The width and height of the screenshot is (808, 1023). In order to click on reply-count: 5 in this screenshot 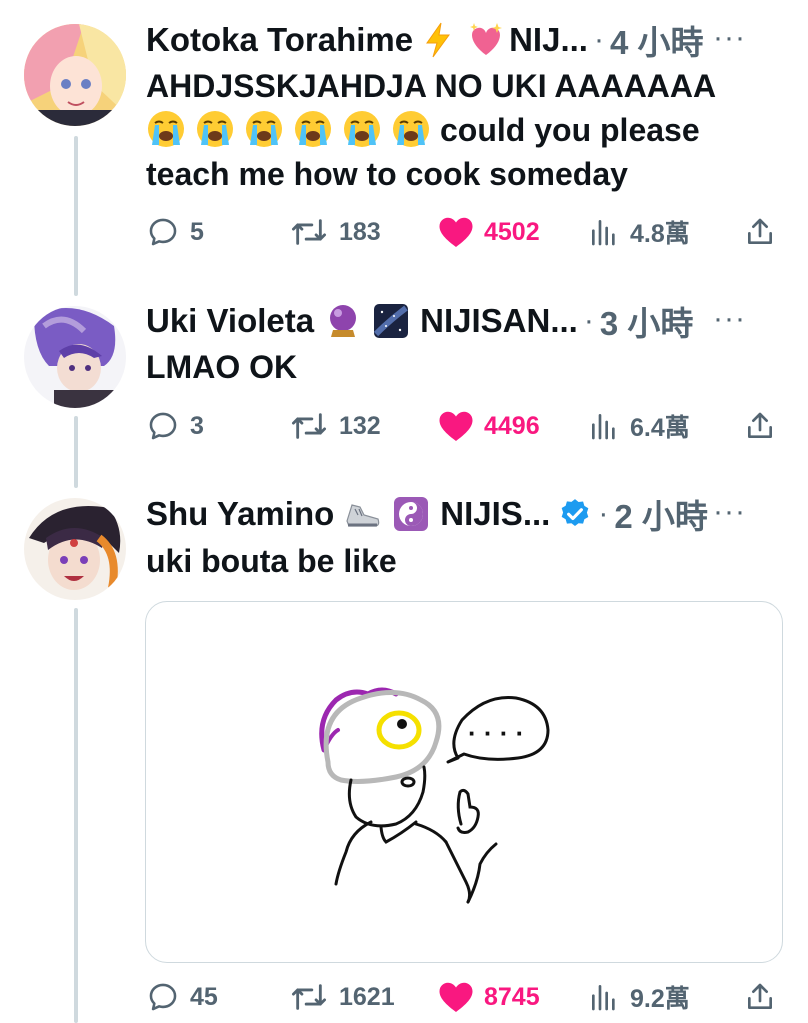, I will do `click(197, 231)`.